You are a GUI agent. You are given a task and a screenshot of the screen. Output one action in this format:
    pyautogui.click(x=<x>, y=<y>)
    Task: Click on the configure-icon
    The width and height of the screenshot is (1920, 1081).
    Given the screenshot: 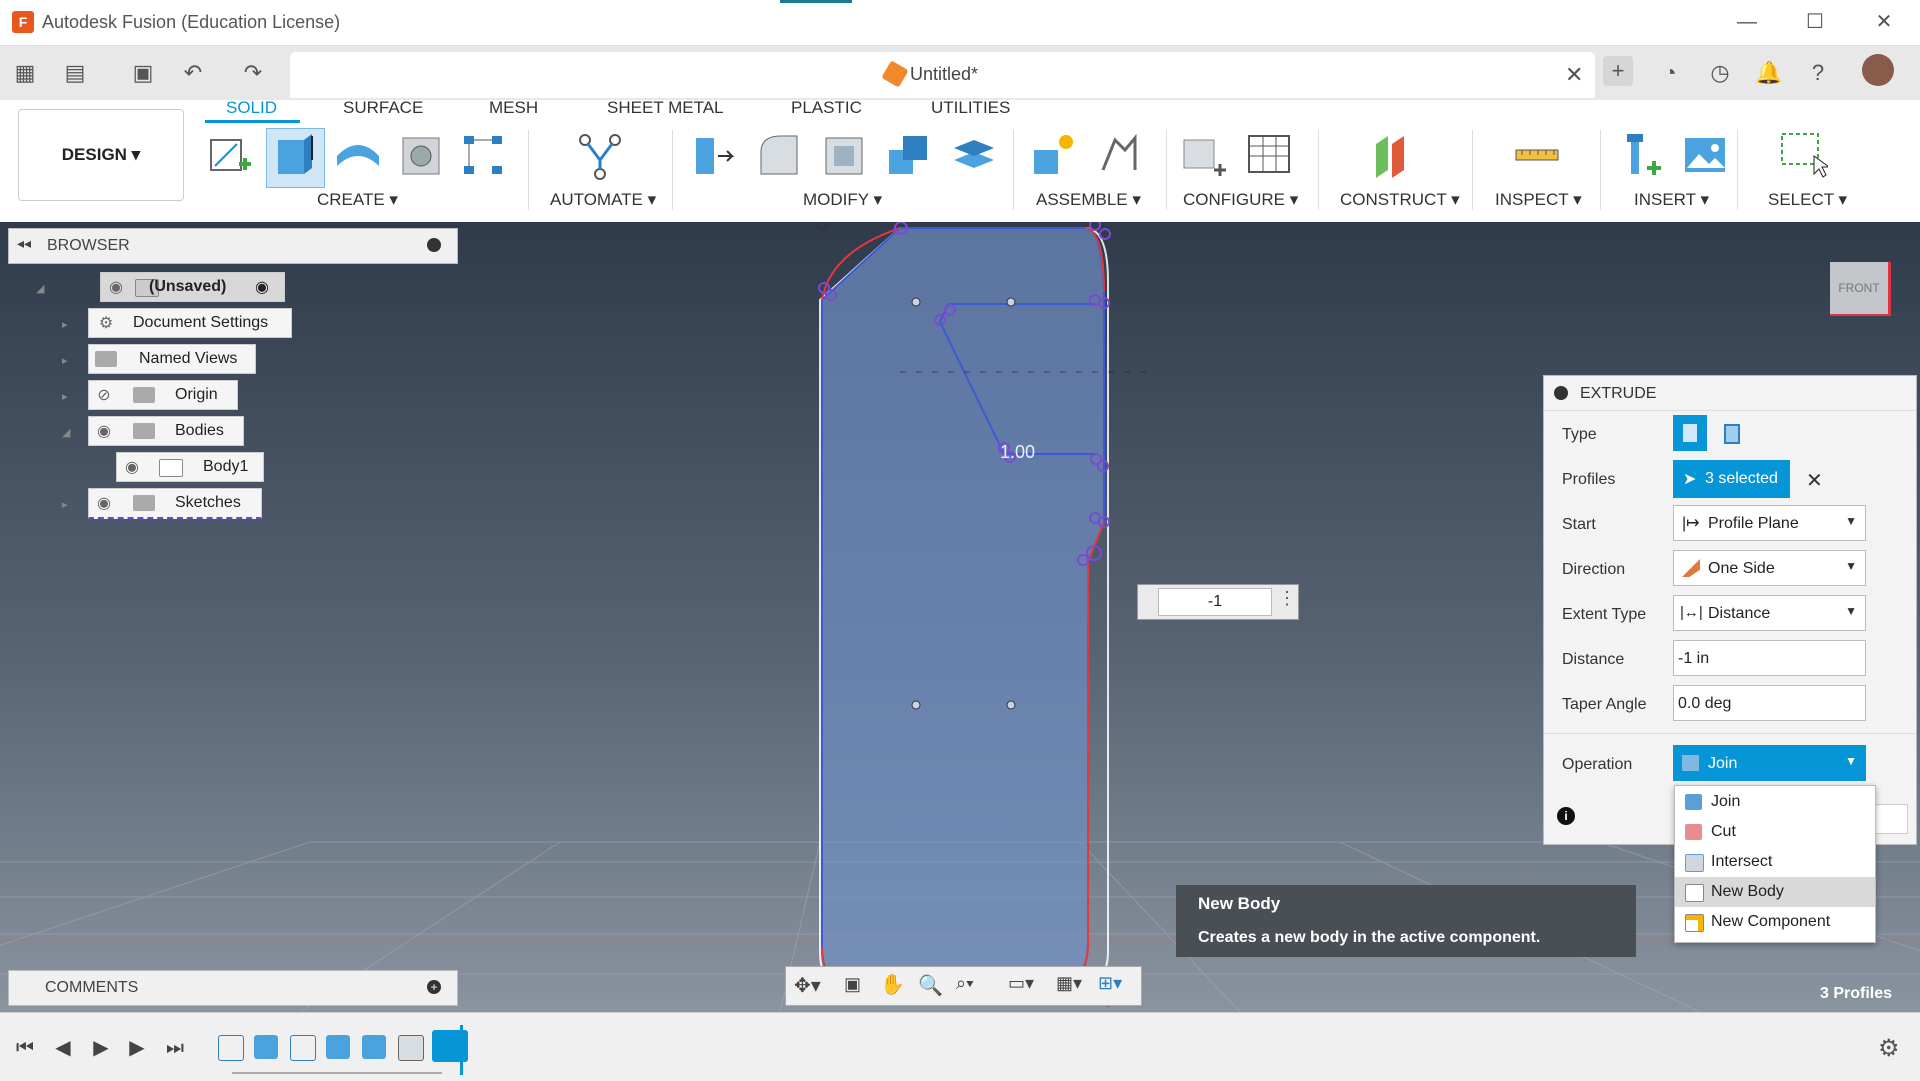 What is the action you would take?
    pyautogui.click(x=1205, y=156)
    